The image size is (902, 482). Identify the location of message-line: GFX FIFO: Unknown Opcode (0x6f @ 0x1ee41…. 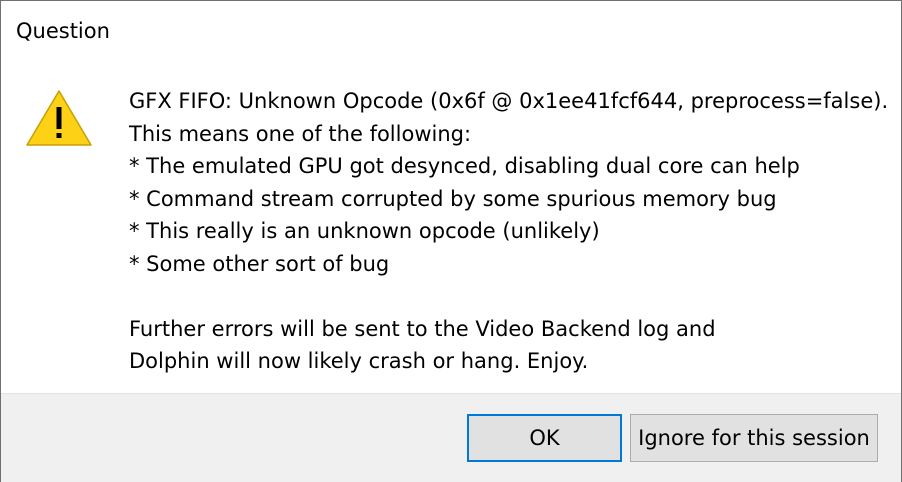
(509, 101).